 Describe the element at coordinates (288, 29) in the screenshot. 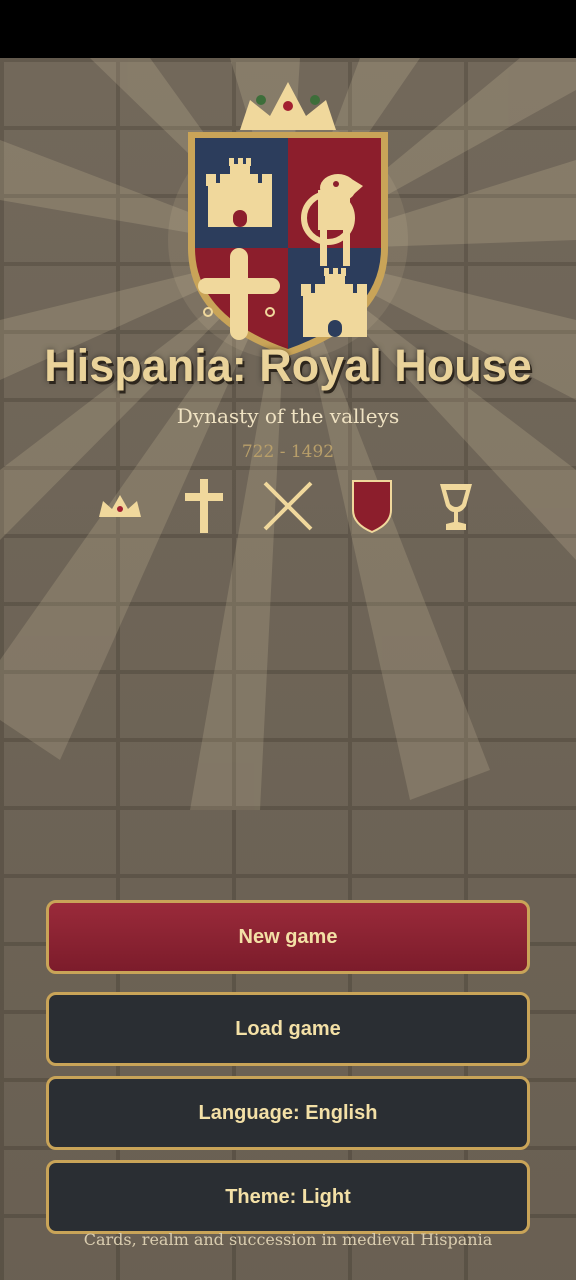

I see `status-bar` at that location.